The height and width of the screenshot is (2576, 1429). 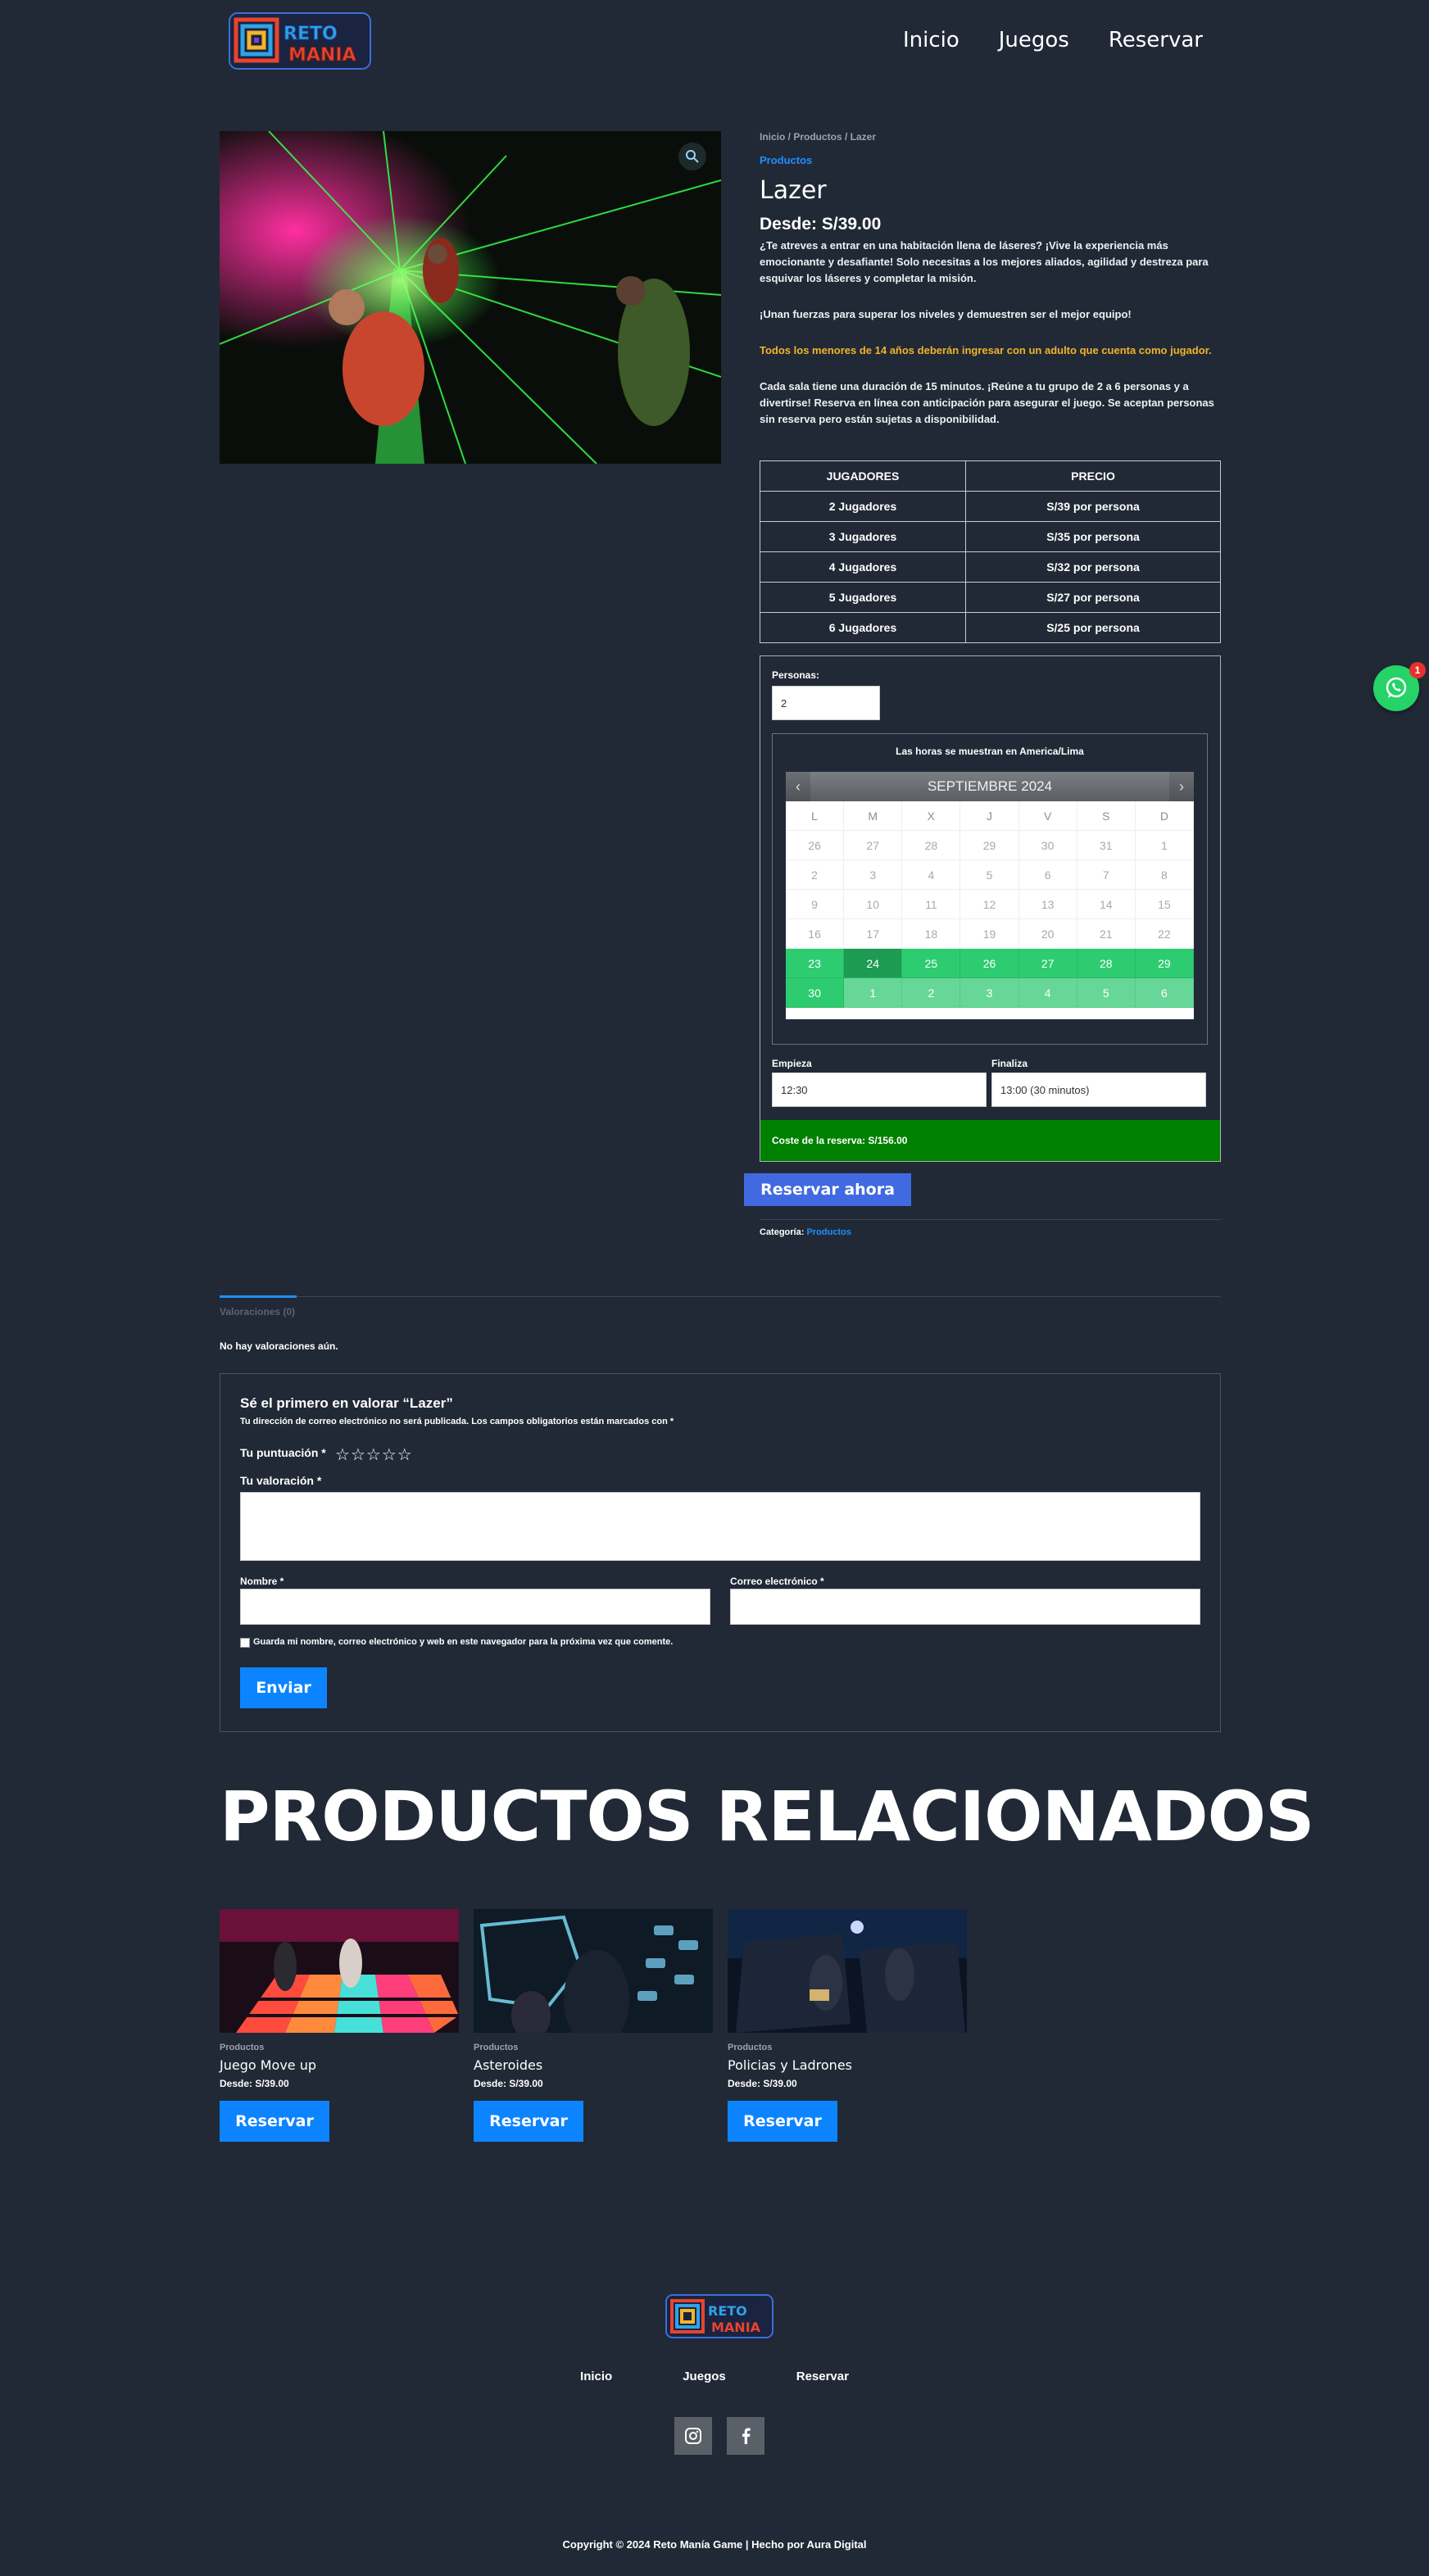 I want to click on calendar-day-available: 25, so click(x=931, y=963).